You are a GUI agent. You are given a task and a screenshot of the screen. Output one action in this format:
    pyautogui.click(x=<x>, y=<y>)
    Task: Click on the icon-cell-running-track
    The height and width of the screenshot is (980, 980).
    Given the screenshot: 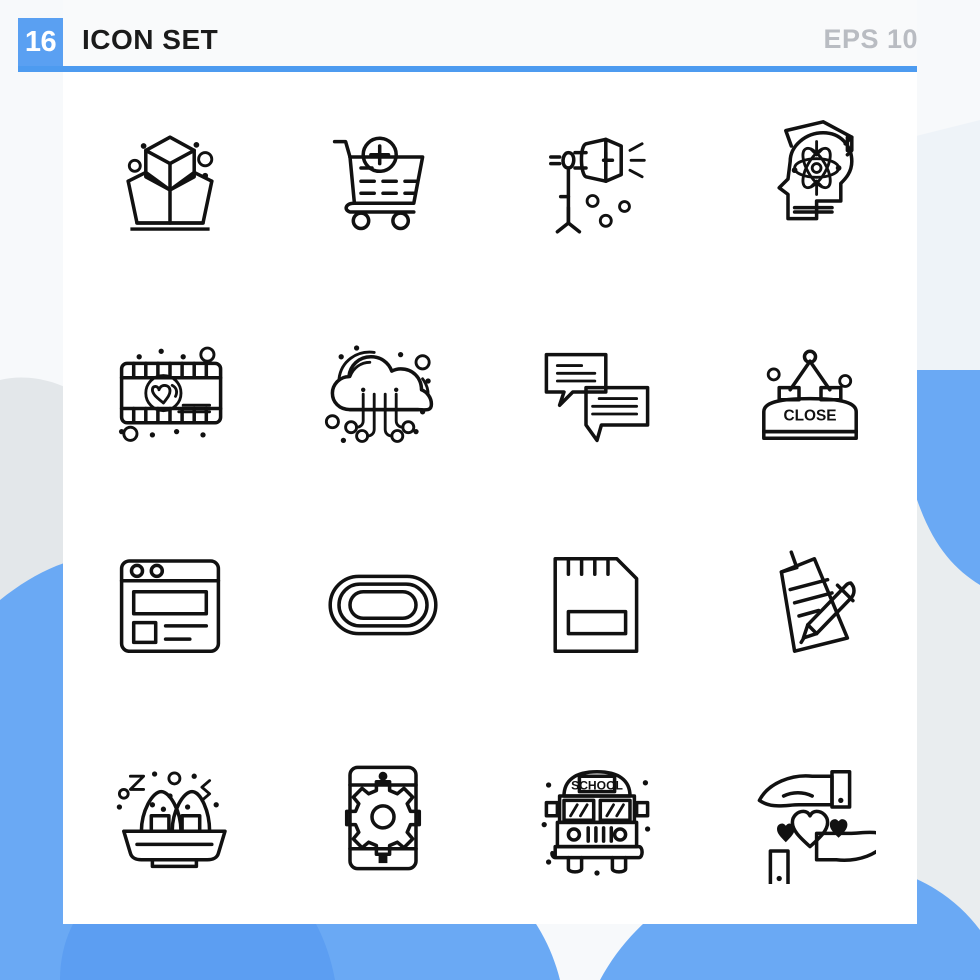 What is the action you would take?
    pyautogui.click(x=384, y=604)
    